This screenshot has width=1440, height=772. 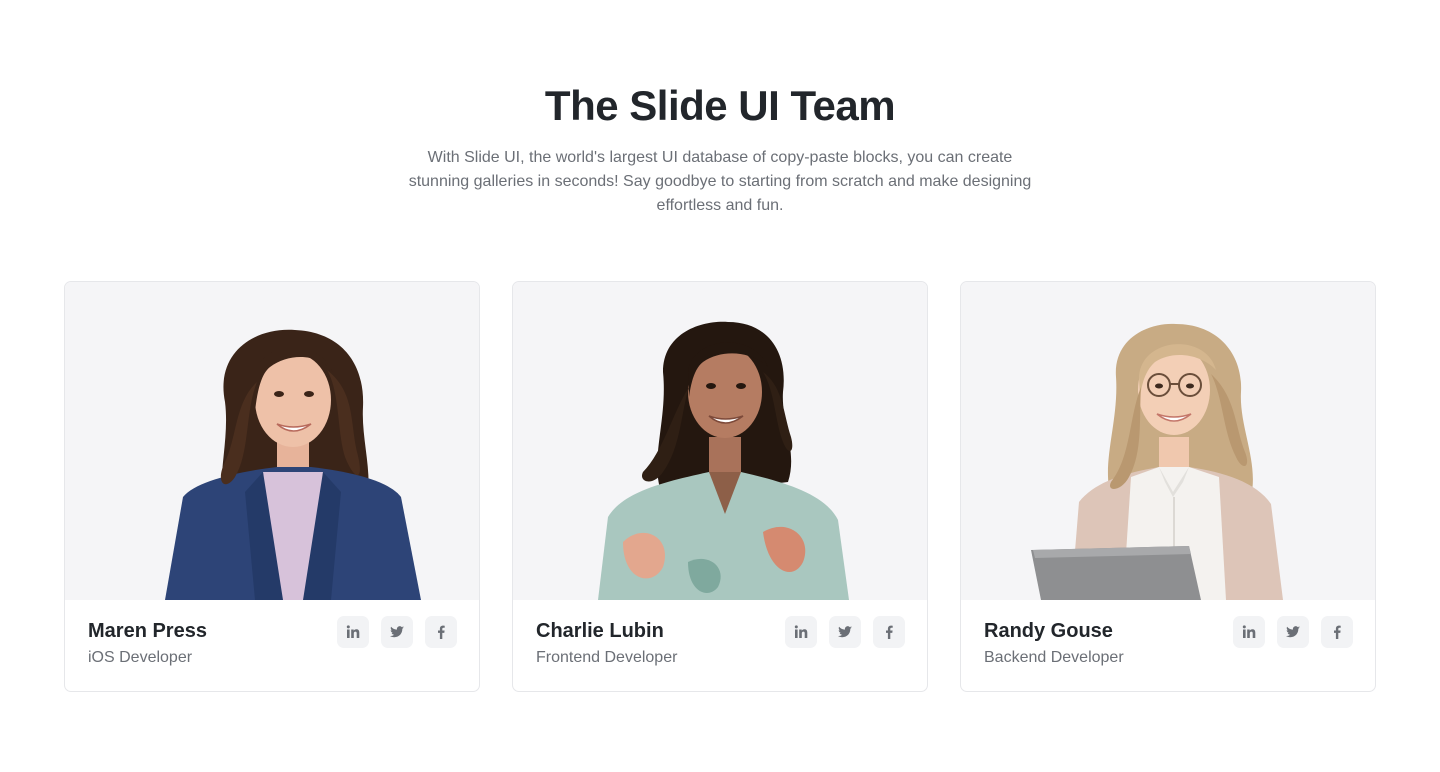 I want to click on member-name: Randy Gouse, so click(x=1048, y=631).